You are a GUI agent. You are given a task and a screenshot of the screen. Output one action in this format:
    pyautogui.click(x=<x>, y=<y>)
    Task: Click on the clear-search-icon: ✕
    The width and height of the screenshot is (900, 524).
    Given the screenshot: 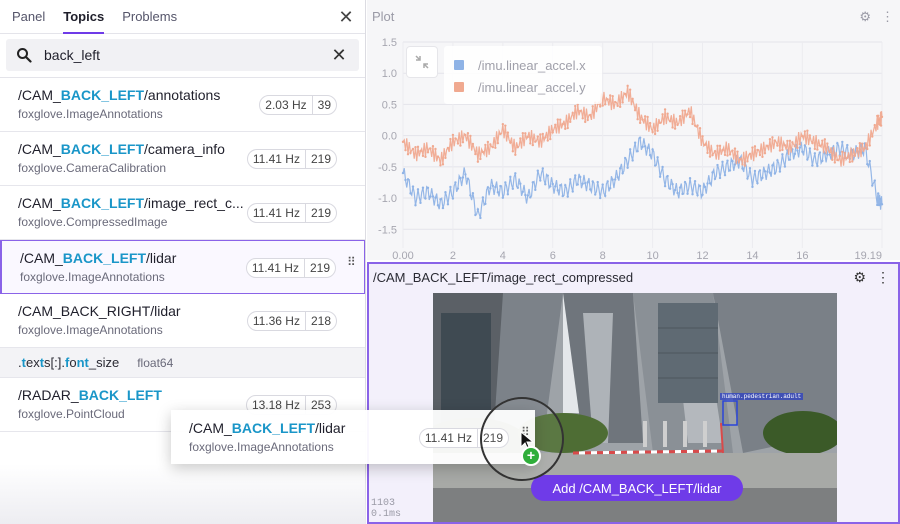 What is the action you would take?
    pyautogui.click(x=339, y=55)
    